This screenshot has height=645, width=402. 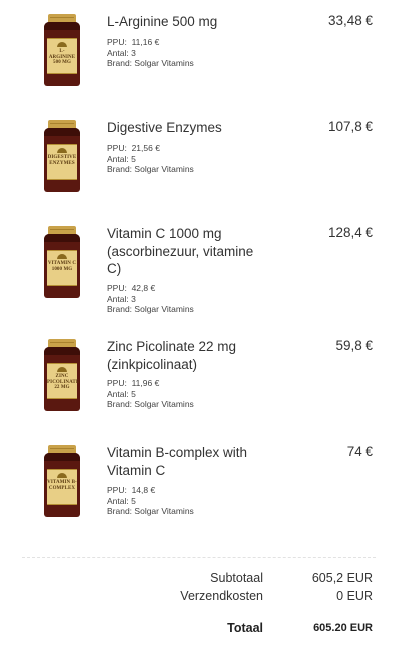 What do you see at coordinates (342, 578) in the screenshot?
I see `subtotal-value: 605,2 EUR` at bounding box center [342, 578].